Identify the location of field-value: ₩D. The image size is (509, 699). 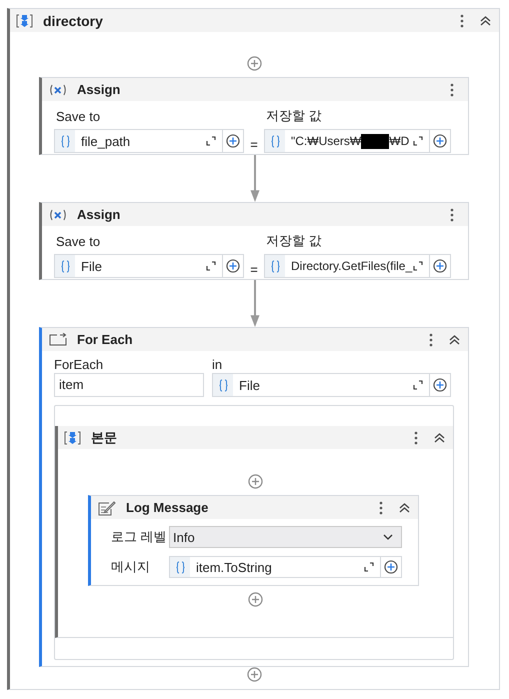
(399, 141).